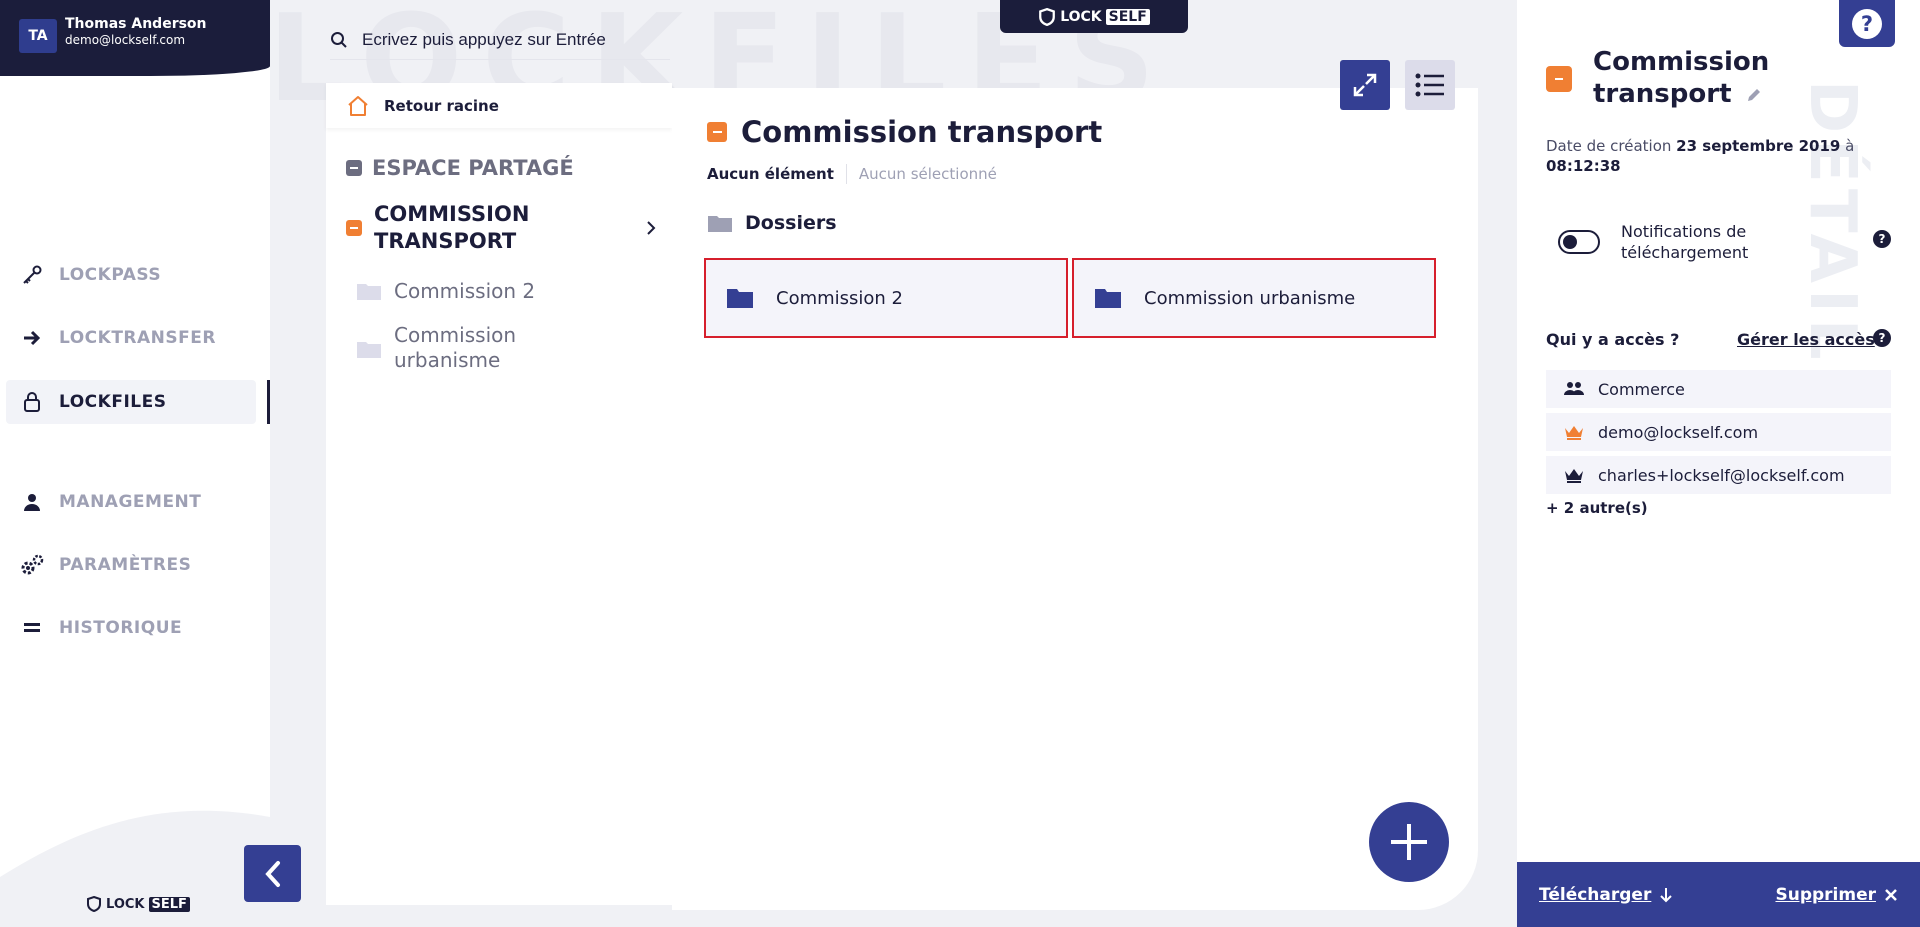  I want to click on search-input, so click(507, 39).